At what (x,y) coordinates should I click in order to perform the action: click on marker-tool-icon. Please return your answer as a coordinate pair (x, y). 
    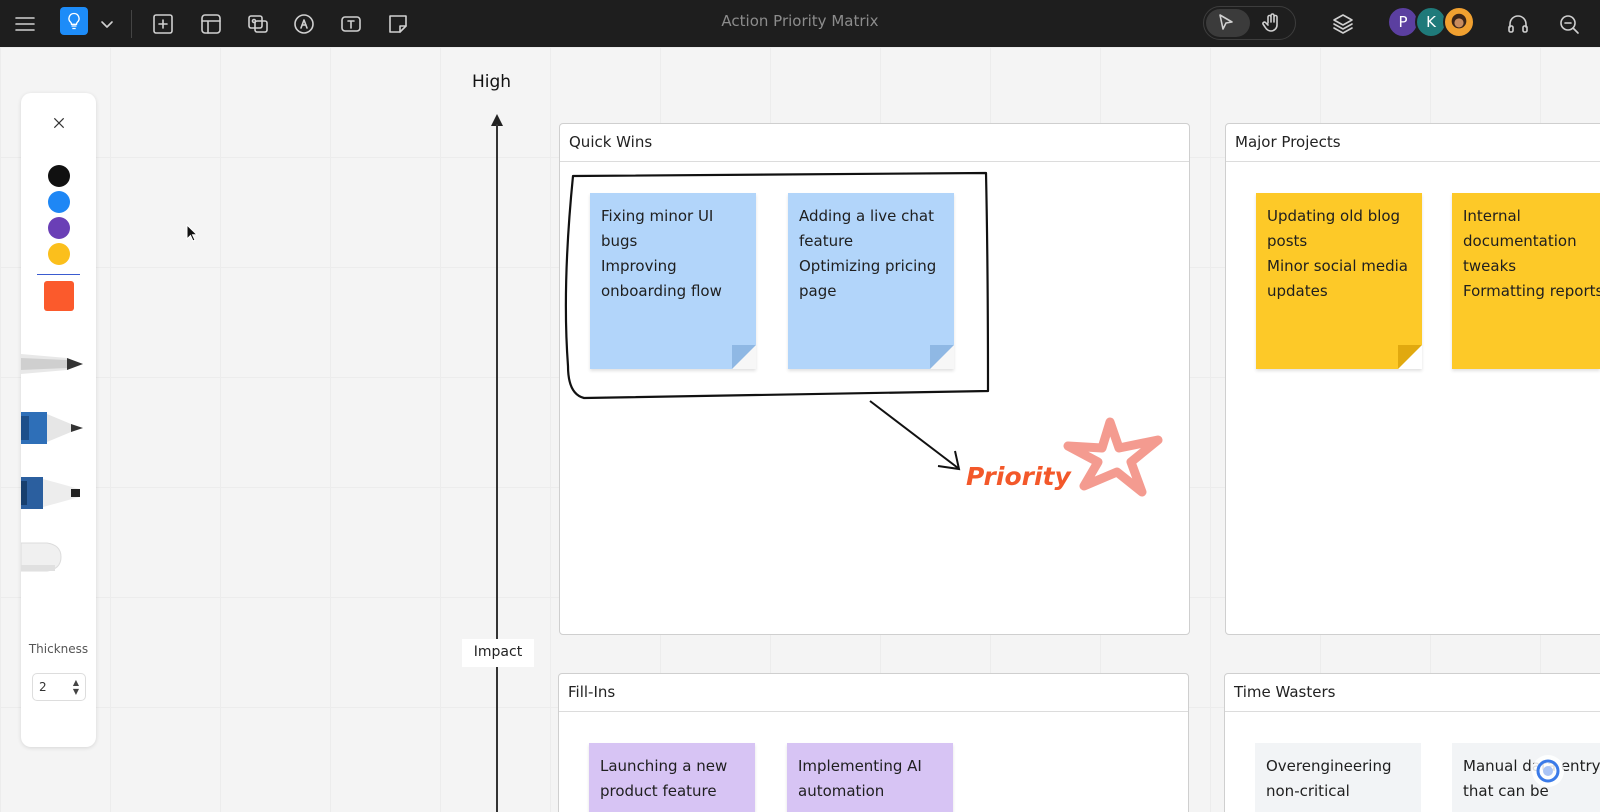
    Looking at the image, I should click on (53, 428).